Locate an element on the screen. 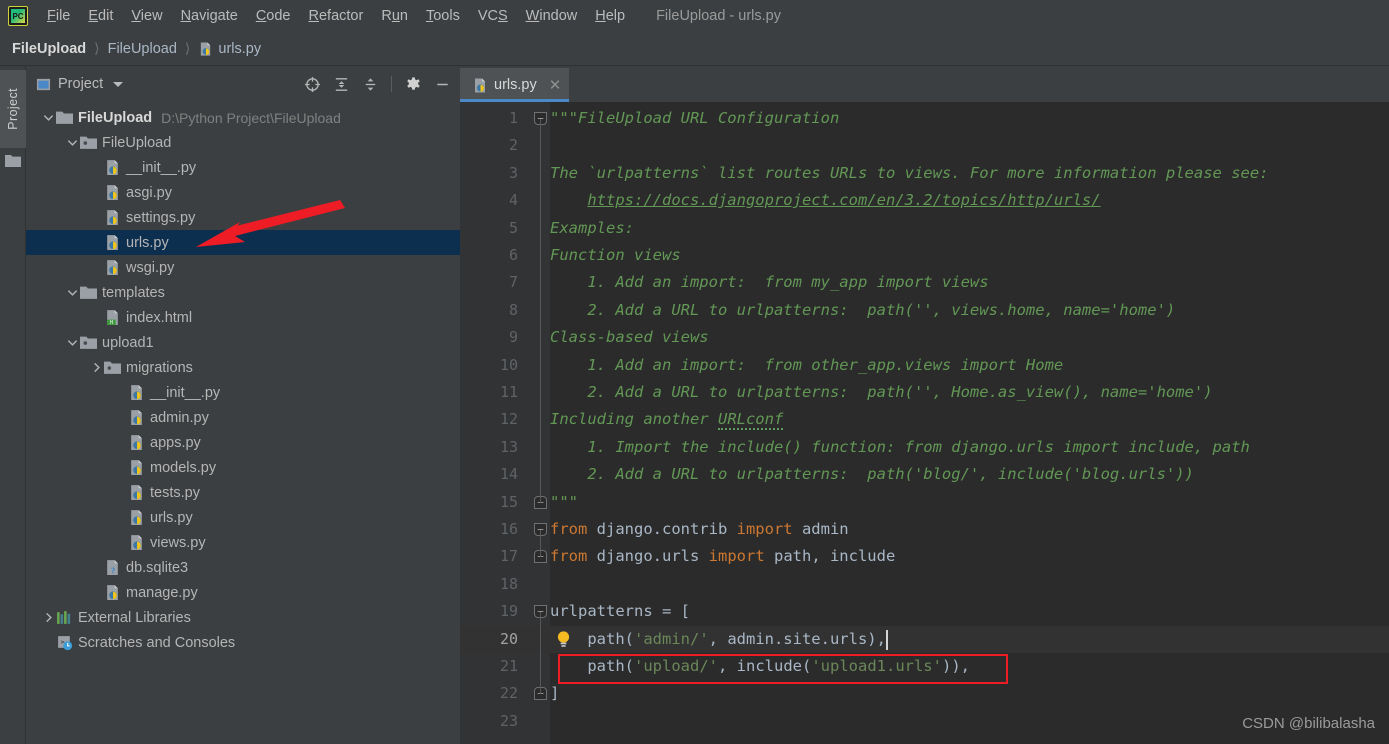 The width and height of the screenshot is (1389, 744). menu-item-vcs: VCS is located at coordinates (493, 16).